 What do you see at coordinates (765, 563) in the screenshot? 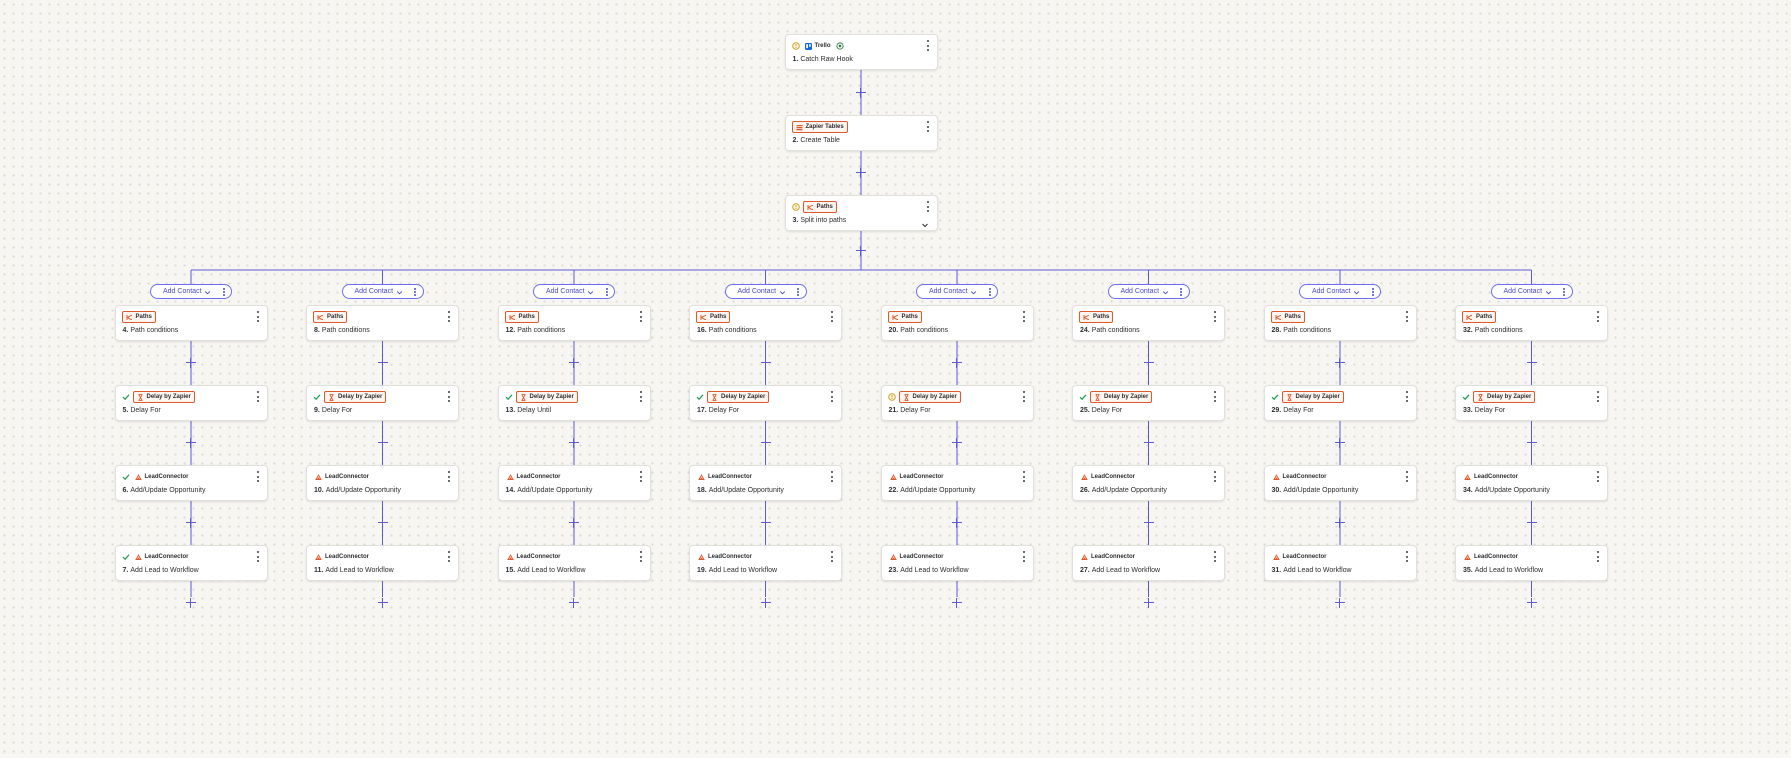
I see `step-card: LeadConnector 19. Add Lead to Workflow` at bounding box center [765, 563].